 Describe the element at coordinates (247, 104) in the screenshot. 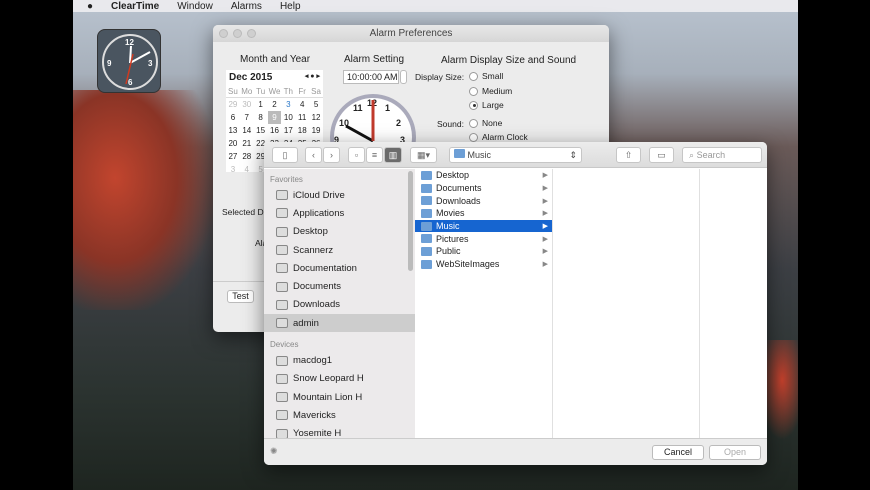

I see `calendar-day: 30` at that location.